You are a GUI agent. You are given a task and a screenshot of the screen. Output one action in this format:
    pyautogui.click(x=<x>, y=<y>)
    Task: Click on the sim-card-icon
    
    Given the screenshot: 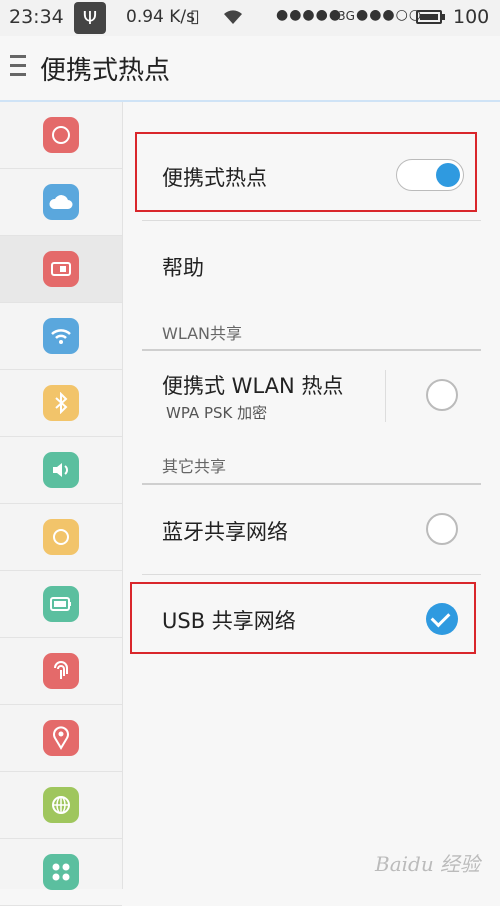 What is the action you would take?
    pyautogui.click(x=61, y=269)
    